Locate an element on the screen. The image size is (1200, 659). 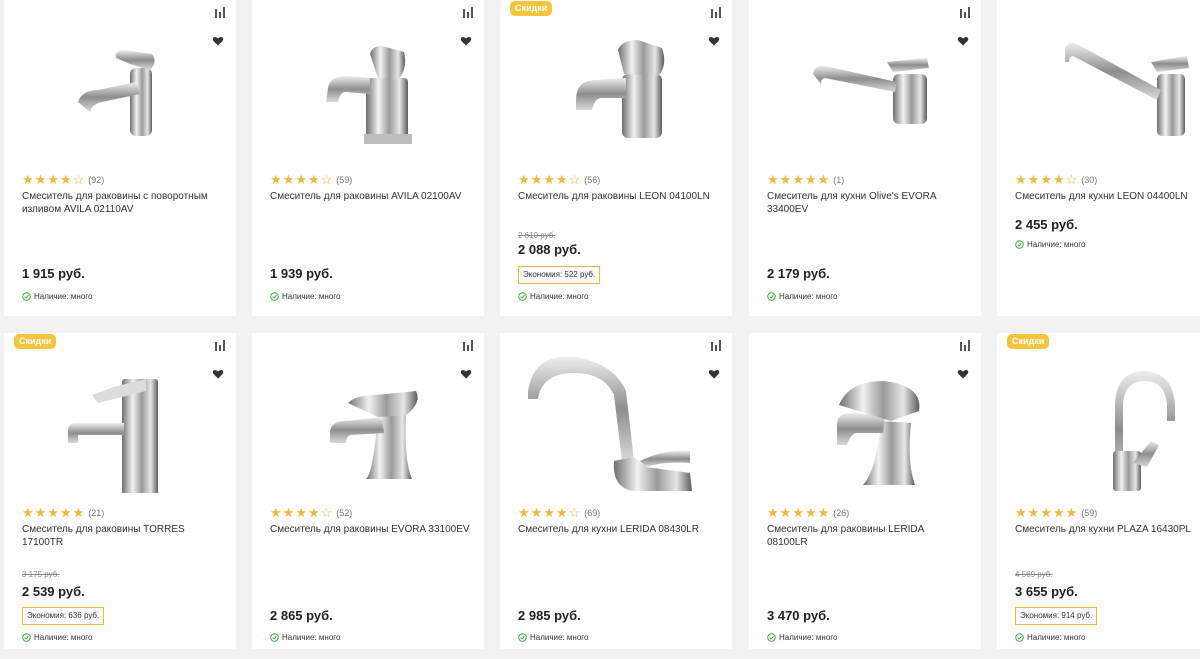
product-title: Смеситель для кухни LEON 04400LN is located at coordinates (1107, 196).